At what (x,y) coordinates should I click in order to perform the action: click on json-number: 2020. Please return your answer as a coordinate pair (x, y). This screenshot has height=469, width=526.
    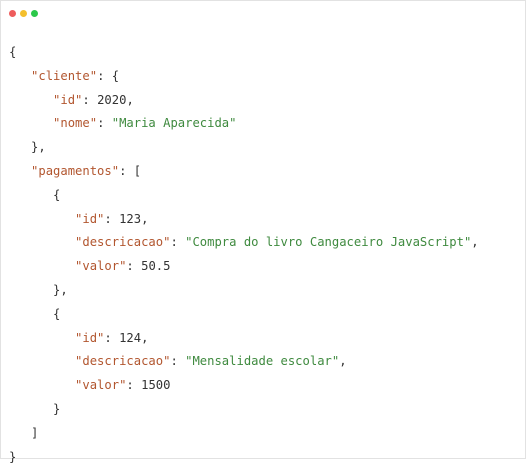
    Looking at the image, I should click on (112, 99).